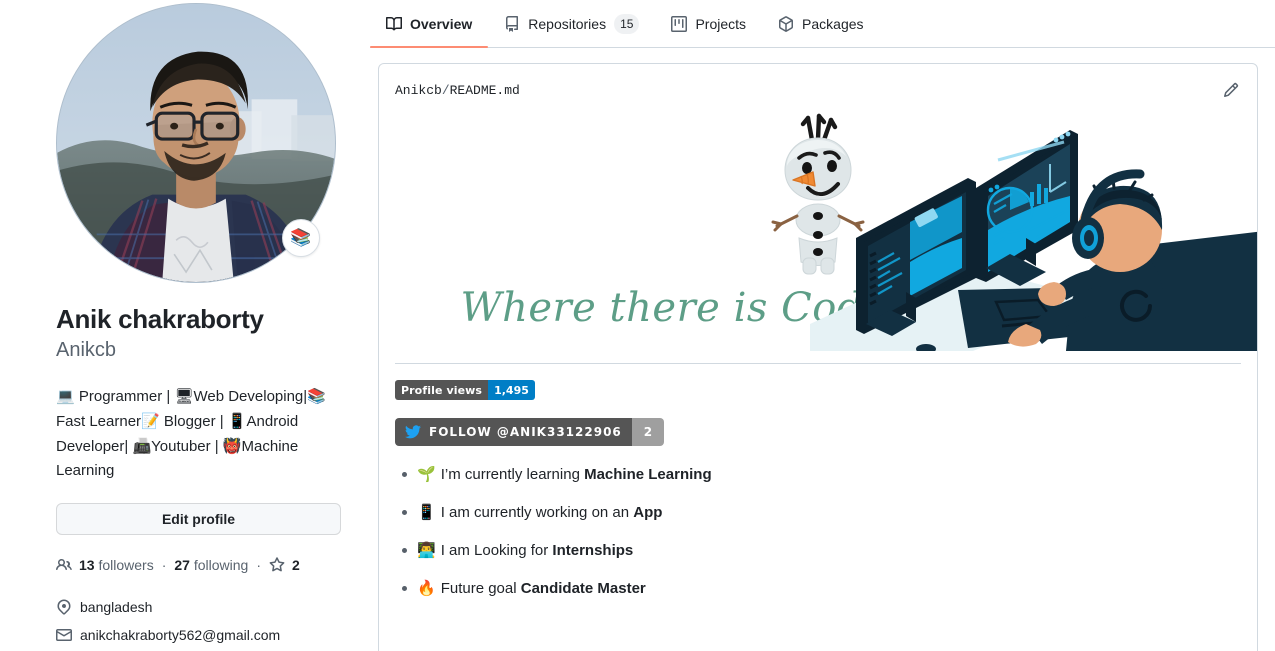 The width and height of the screenshot is (1275, 651). I want to click on book-icon, so click(394, 24).